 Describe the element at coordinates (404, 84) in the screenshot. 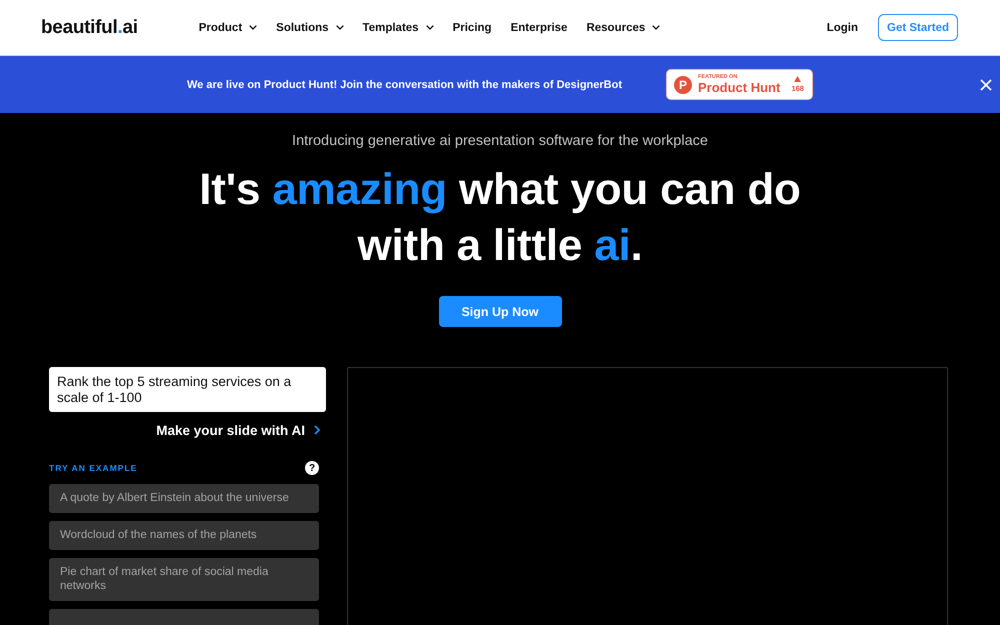

I see `announcement-text: We are live on Product Hunt! Join the conversation with the makers of DesignerBot` at that location.